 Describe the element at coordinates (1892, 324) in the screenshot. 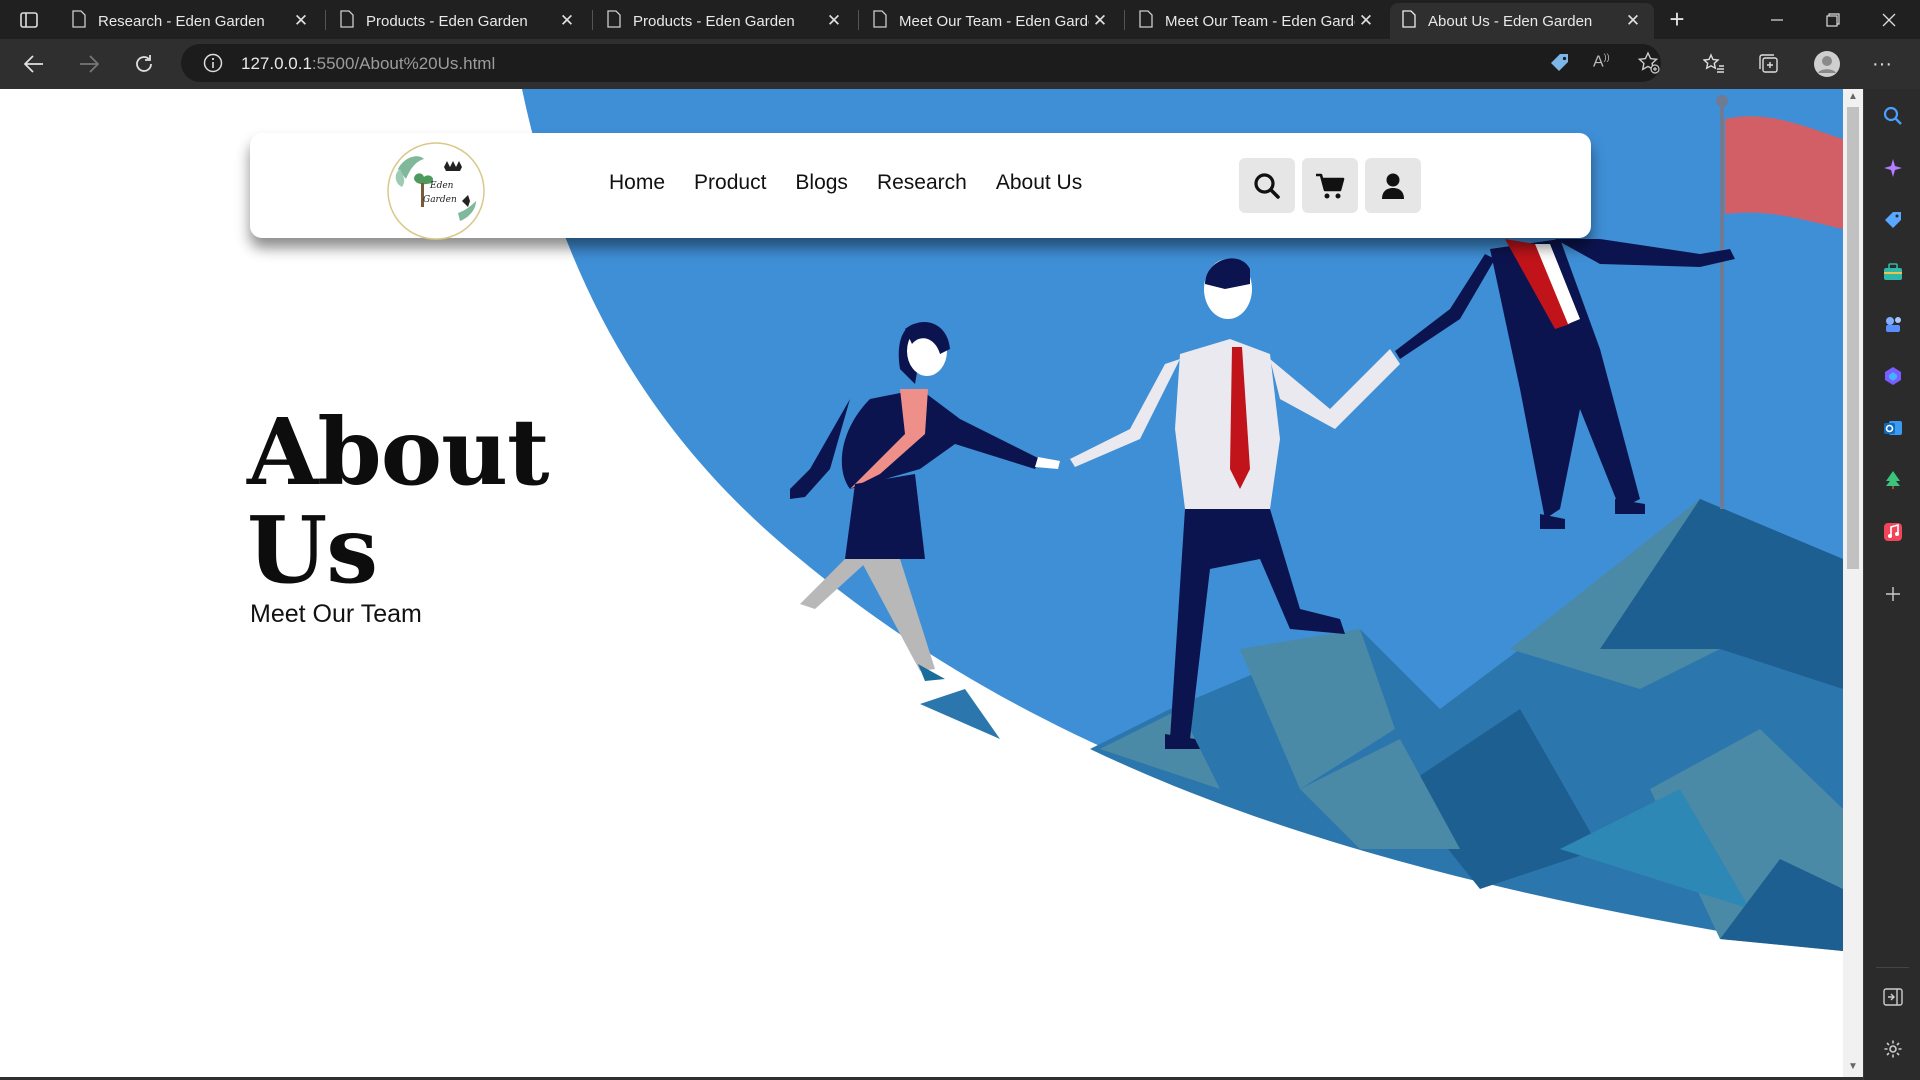

I see `games-icon` at that location.